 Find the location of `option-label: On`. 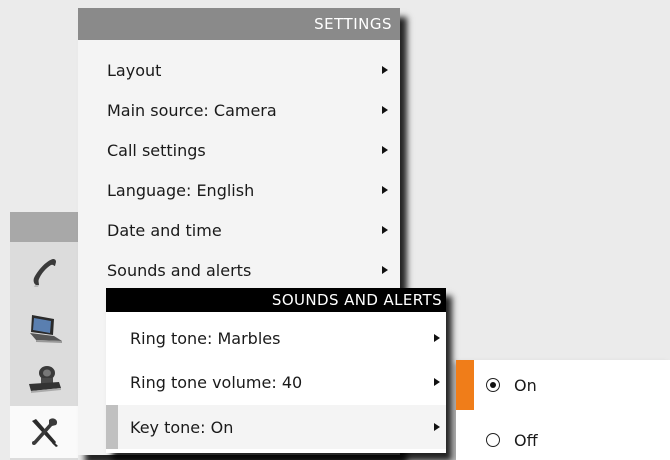

option-label: On is located at coordinates (525, 385).